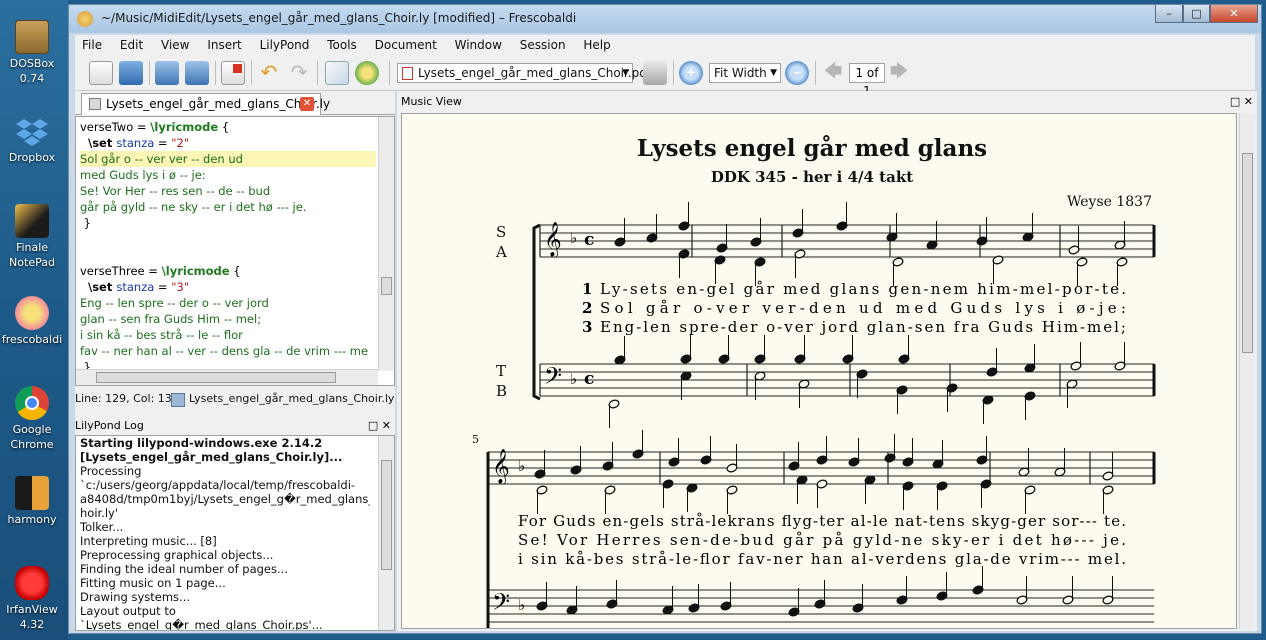 The width and height of the screenshot is (1266, 640). What do you see at coordinates (899, 73) in the screenshot?
I see `next-page-icon: 🡆` at bounding box center [899, 73].